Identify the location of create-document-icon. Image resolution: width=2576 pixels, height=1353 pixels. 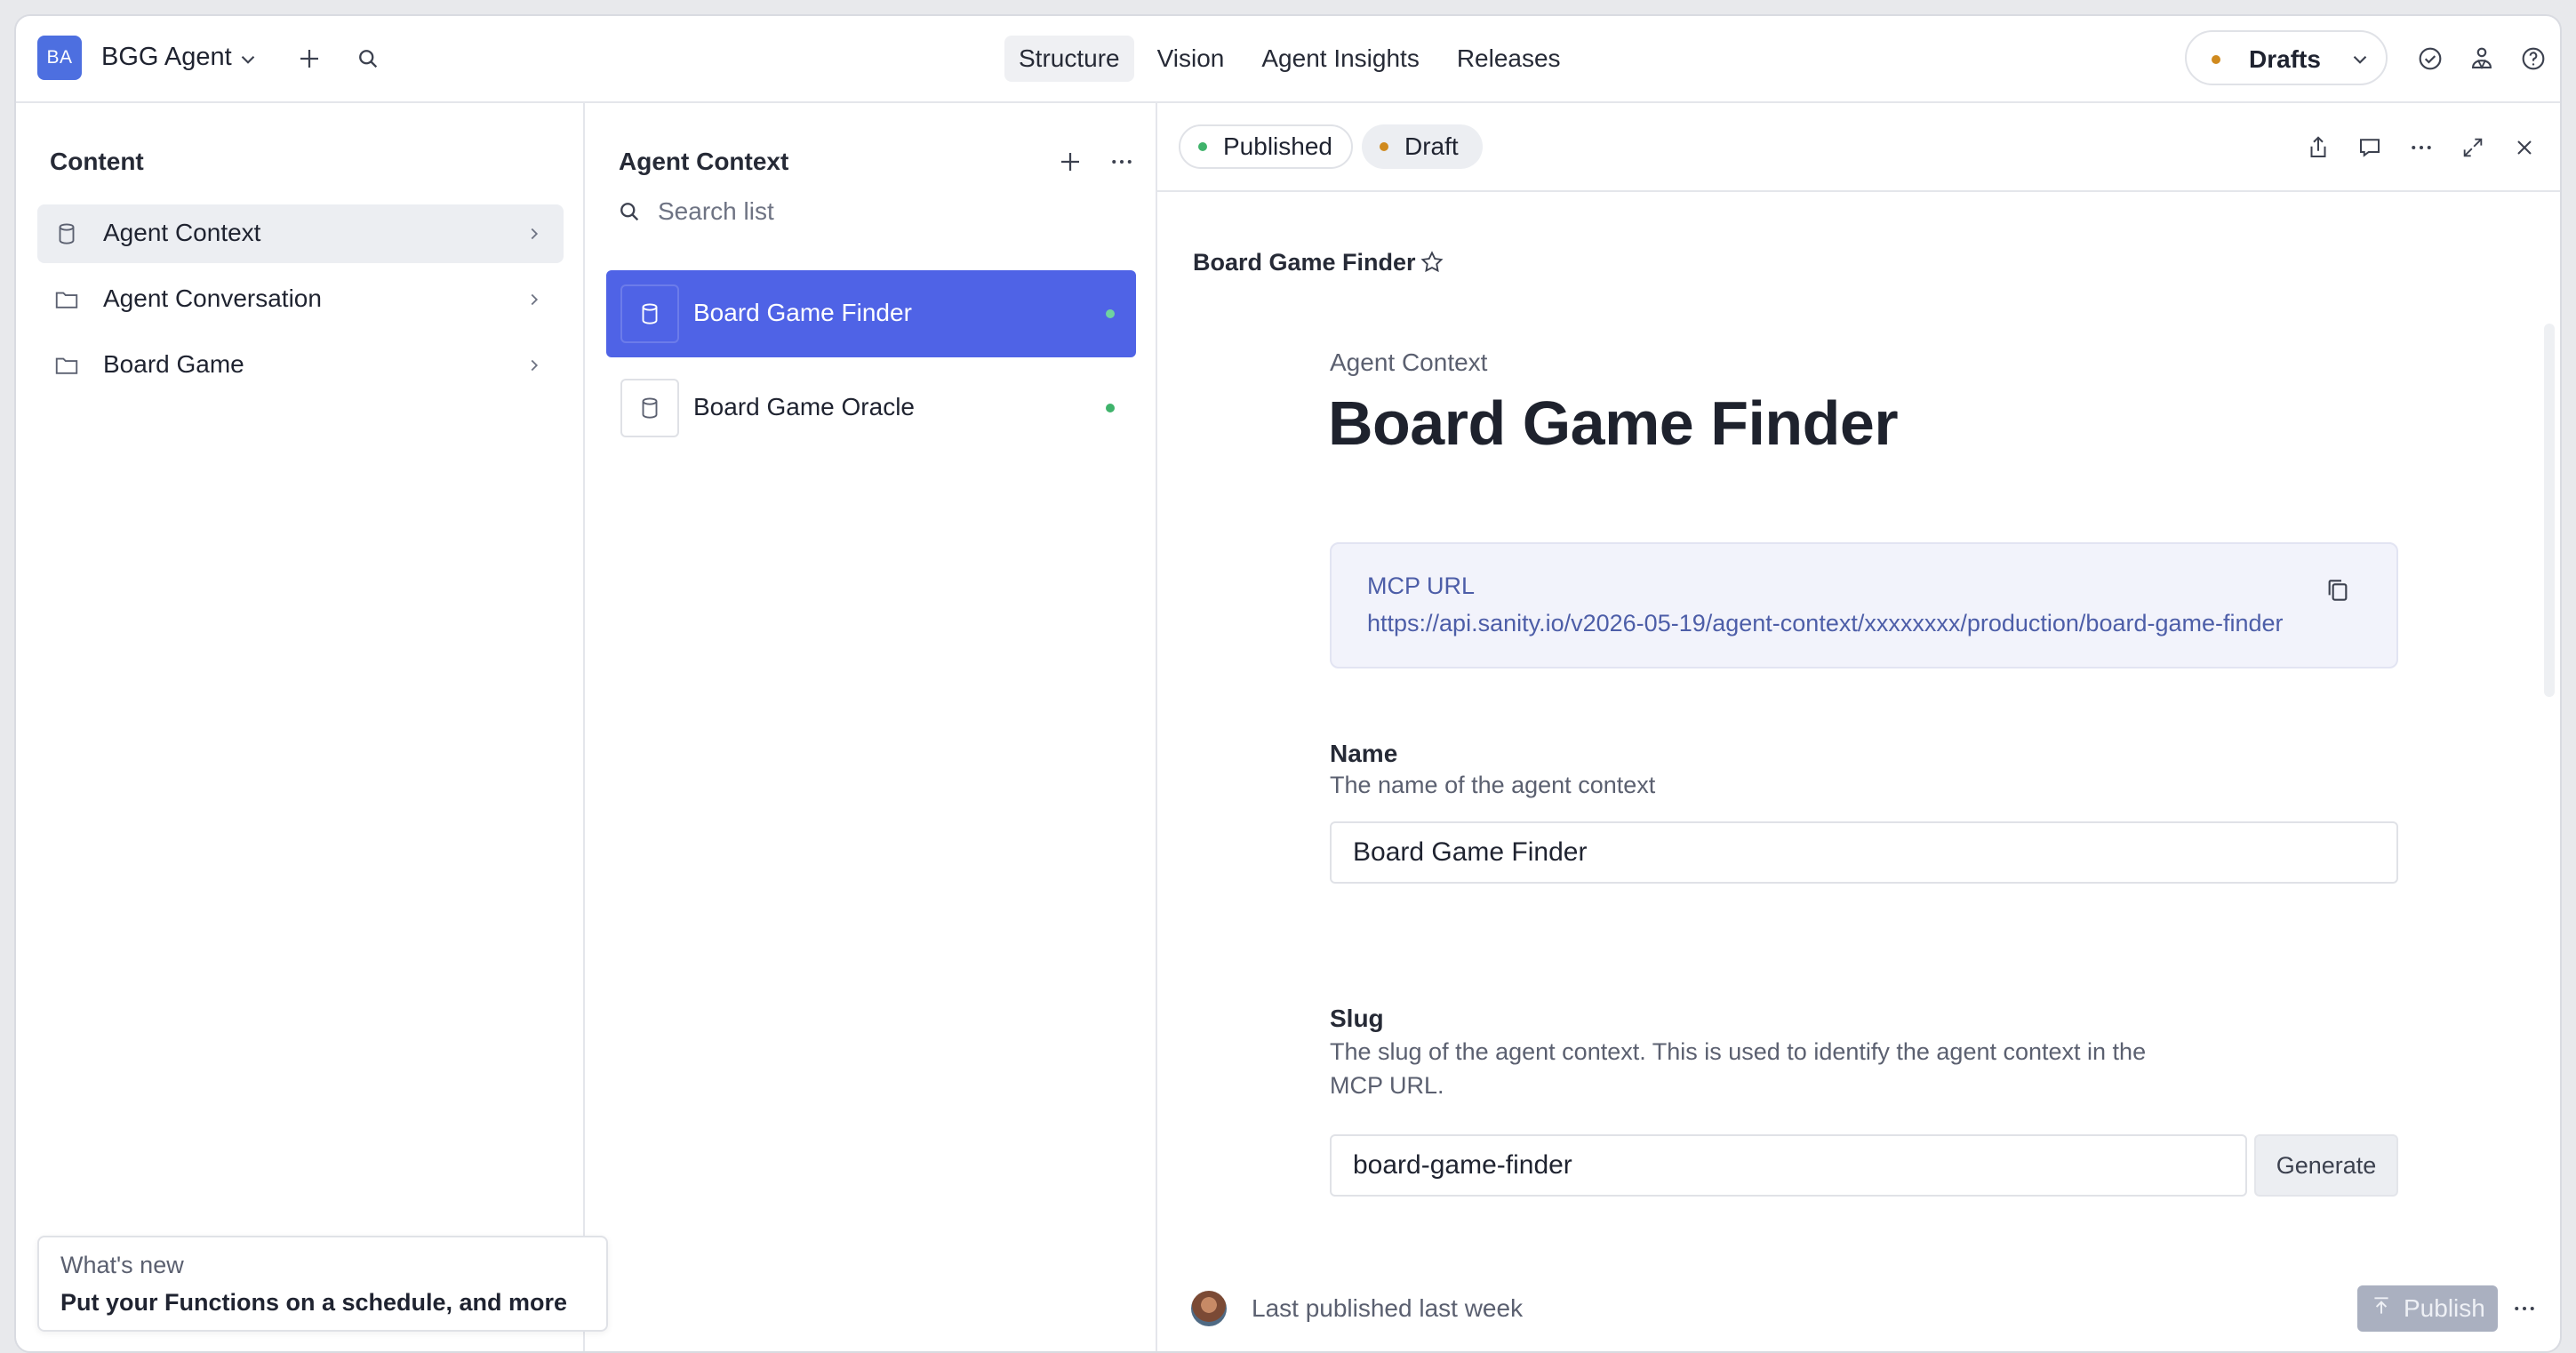
(1070, 162).